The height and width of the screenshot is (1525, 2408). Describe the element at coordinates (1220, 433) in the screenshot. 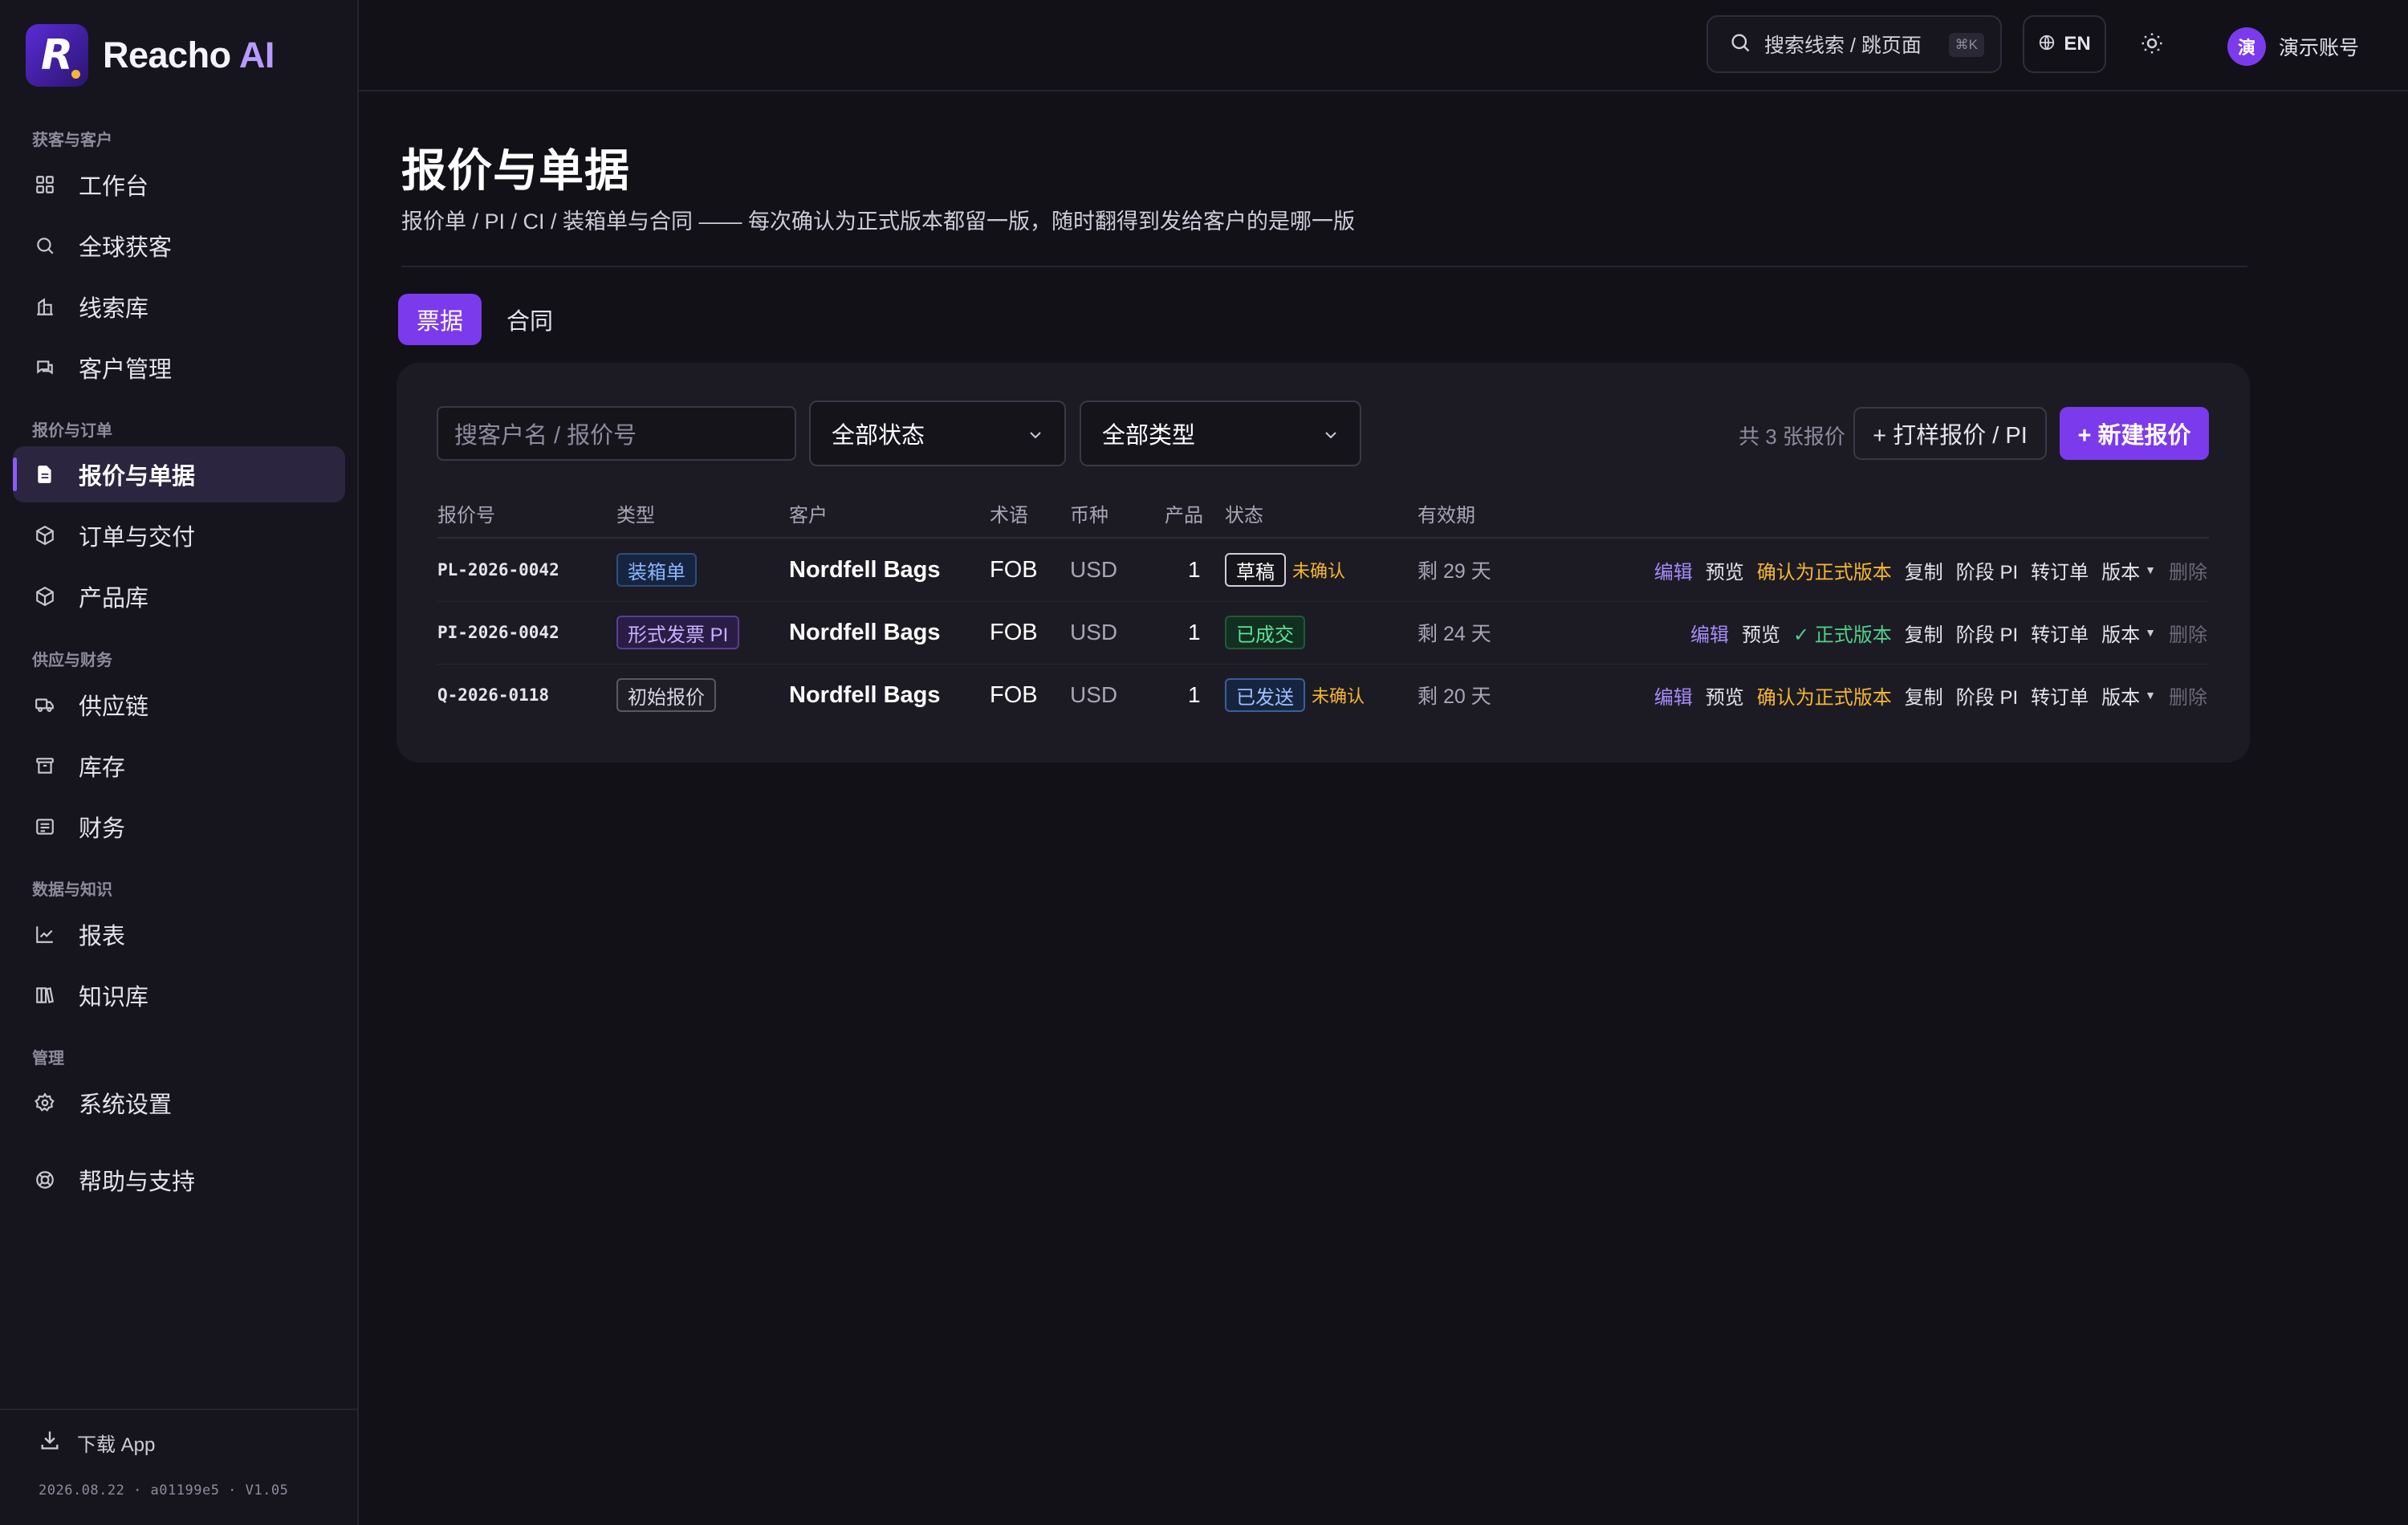

I see `type-filter-select: 全部类型` at that location.